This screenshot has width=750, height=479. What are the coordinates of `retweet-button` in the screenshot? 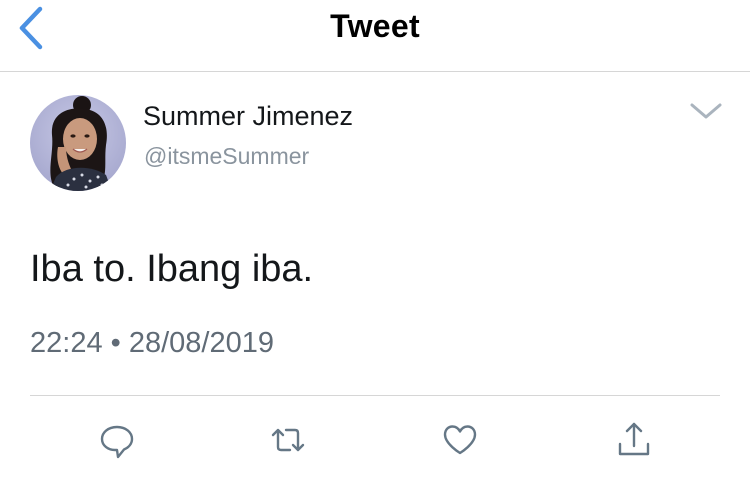 It's located at (288, 440).